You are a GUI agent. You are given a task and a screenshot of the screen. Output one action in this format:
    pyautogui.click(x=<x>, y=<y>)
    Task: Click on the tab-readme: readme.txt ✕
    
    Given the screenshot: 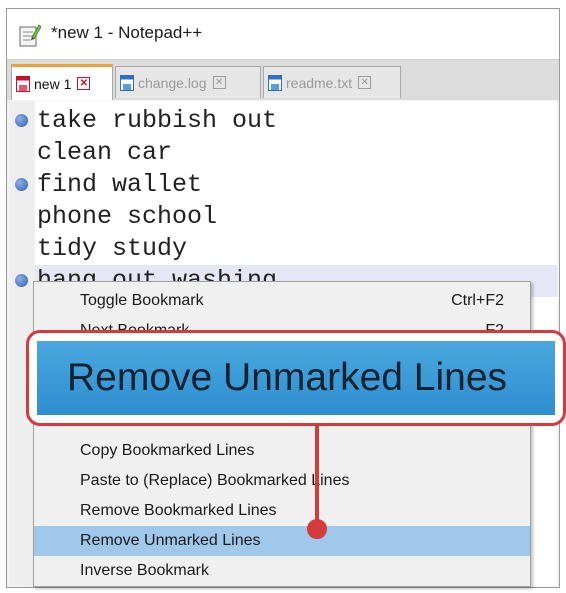 What is the action you would take?
    pyautogui.click(x=332, y=82)
    